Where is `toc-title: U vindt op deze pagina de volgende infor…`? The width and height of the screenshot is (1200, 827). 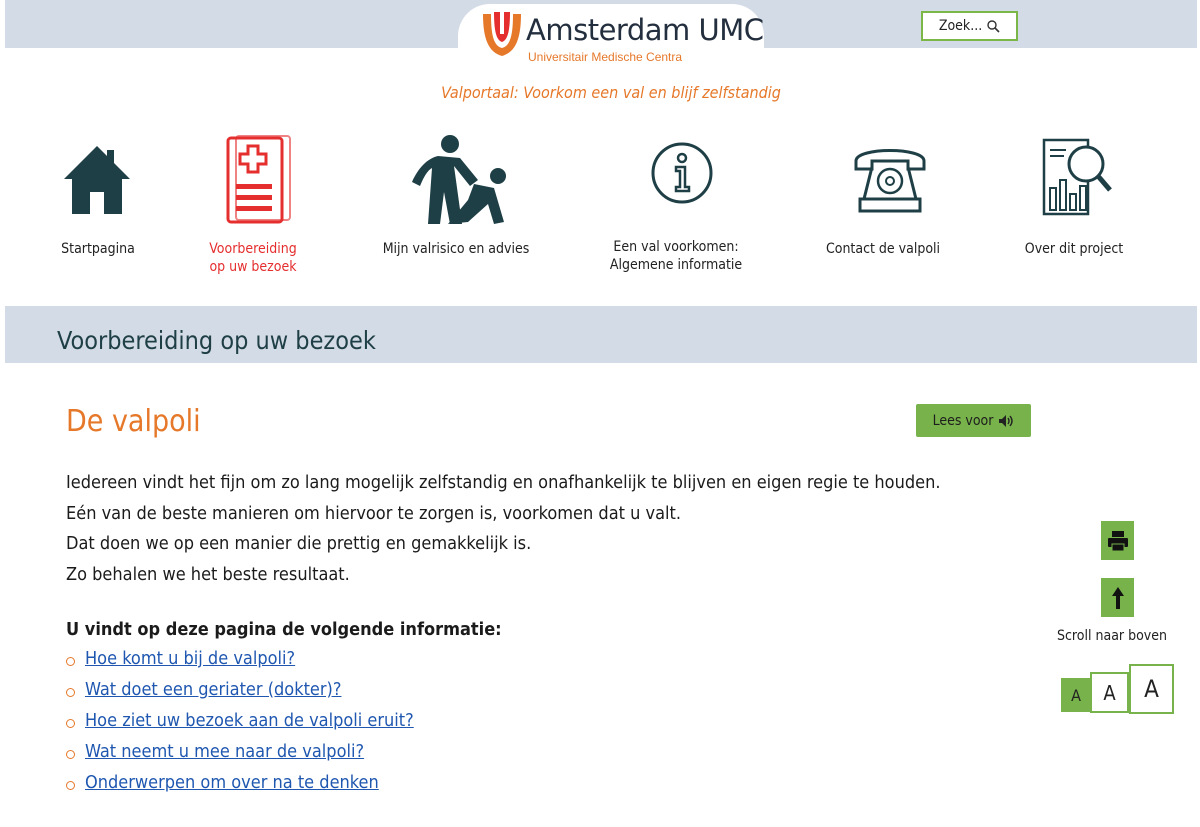 toc-title: U vindt op deze pagina de volgende infor… is located at coordinates (284, 629).